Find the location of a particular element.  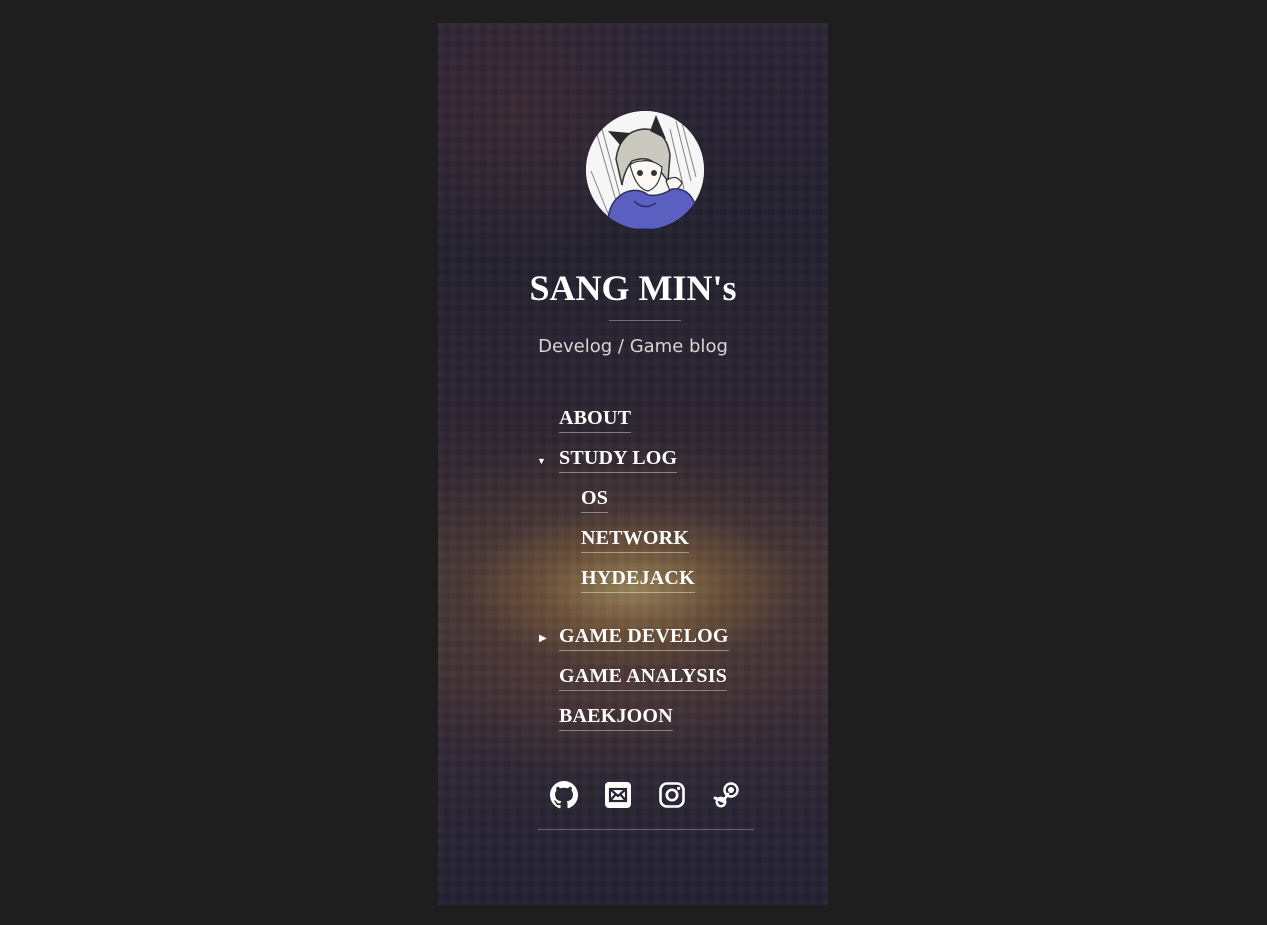

nav-item-game-develog: GAME DEVELOG is located at coordinates (644, 637).